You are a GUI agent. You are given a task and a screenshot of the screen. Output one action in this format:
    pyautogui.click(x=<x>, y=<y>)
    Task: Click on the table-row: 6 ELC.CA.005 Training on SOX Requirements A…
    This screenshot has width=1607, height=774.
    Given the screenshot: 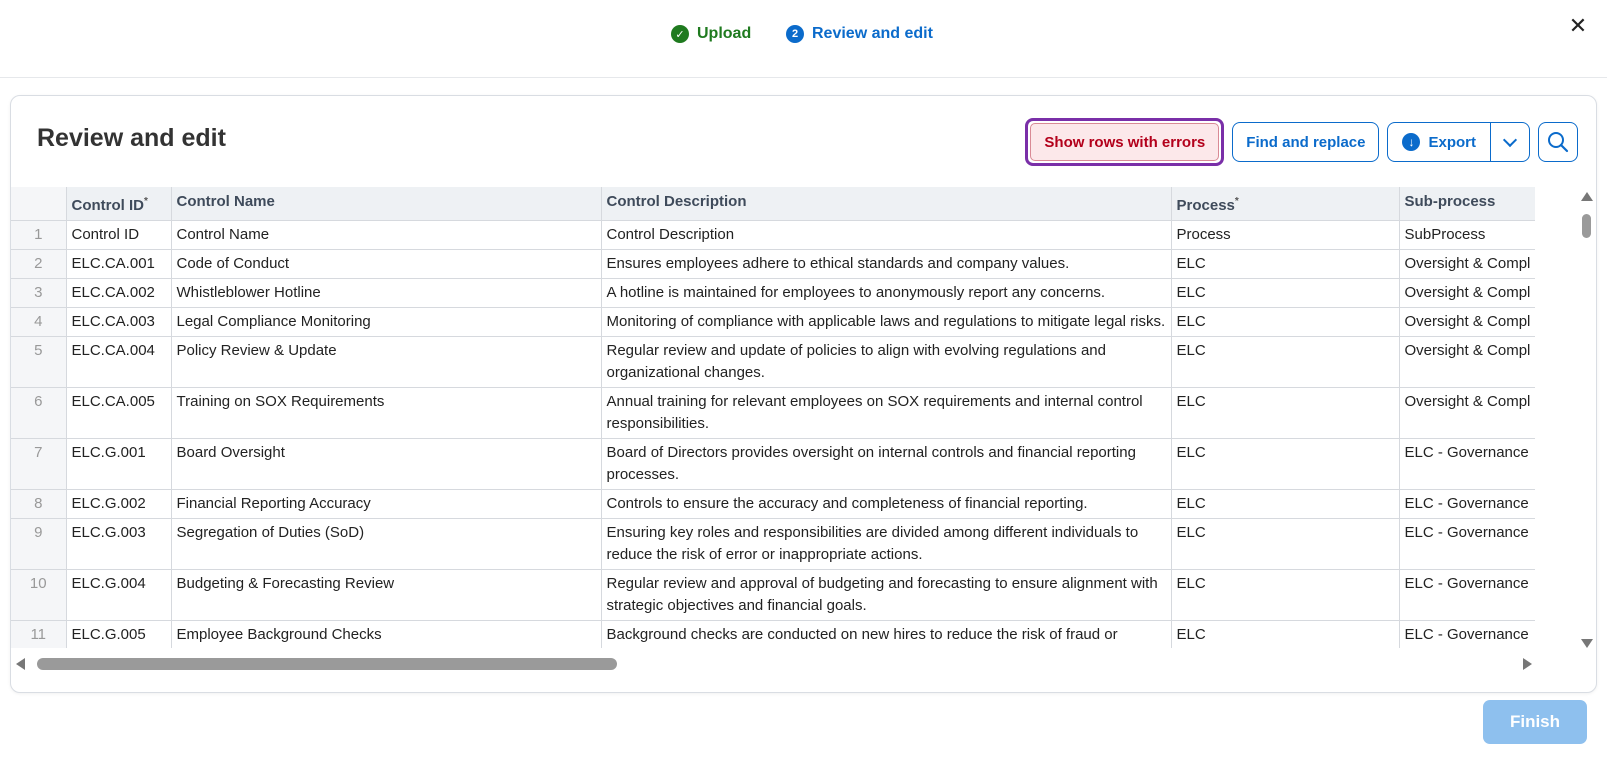 What is the action you would take?
    pyautogui.click(x=773, y=413)
    